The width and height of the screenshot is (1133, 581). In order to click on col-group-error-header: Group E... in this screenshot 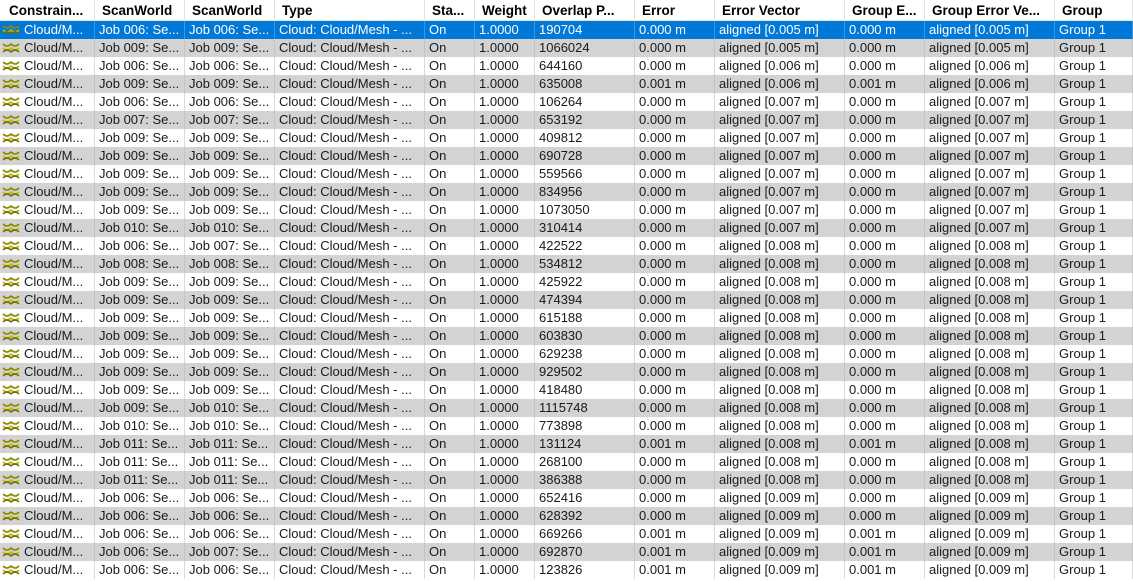, I will do `click(885, 10)`.